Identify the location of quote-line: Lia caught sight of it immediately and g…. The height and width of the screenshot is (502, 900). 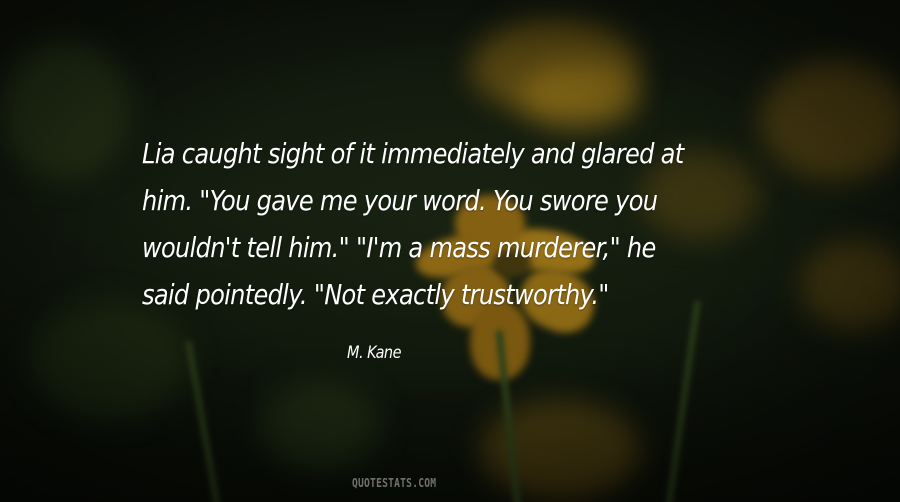
(413, 153).